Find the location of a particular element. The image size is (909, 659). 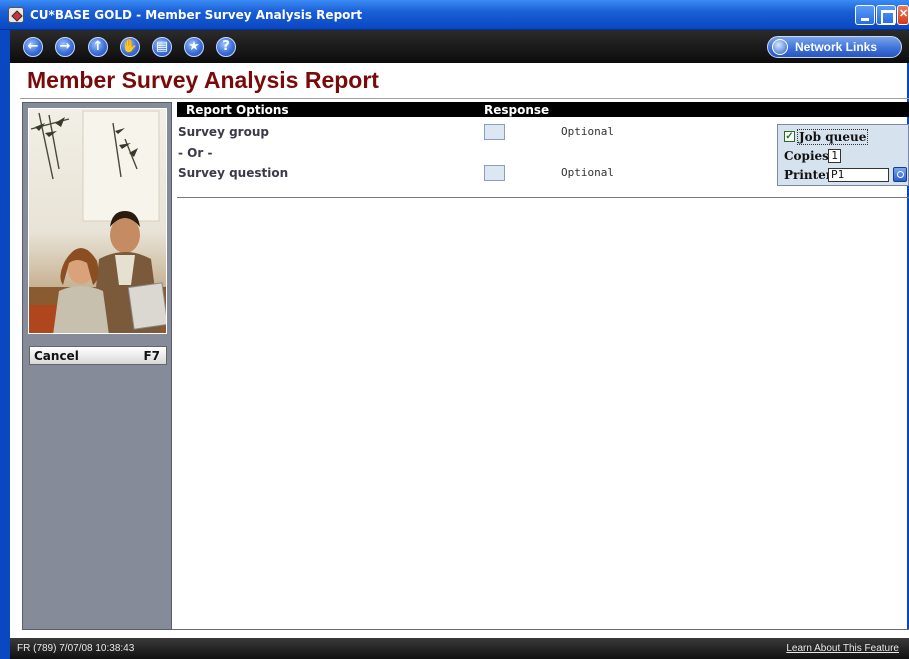

learn-about-feature-link: Learn About This Feature is located at coordinates (842, 648).